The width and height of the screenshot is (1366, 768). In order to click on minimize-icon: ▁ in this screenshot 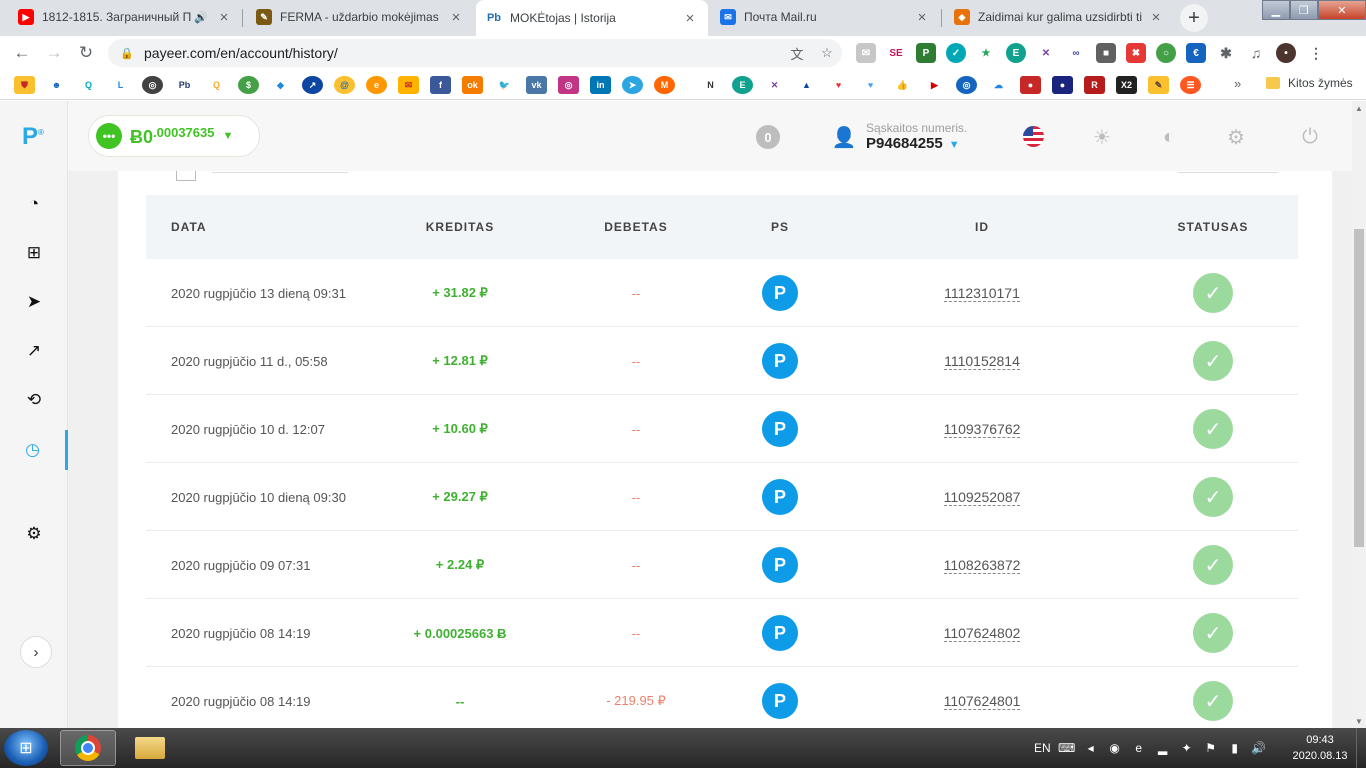, I will do `click(1276, 10)`.